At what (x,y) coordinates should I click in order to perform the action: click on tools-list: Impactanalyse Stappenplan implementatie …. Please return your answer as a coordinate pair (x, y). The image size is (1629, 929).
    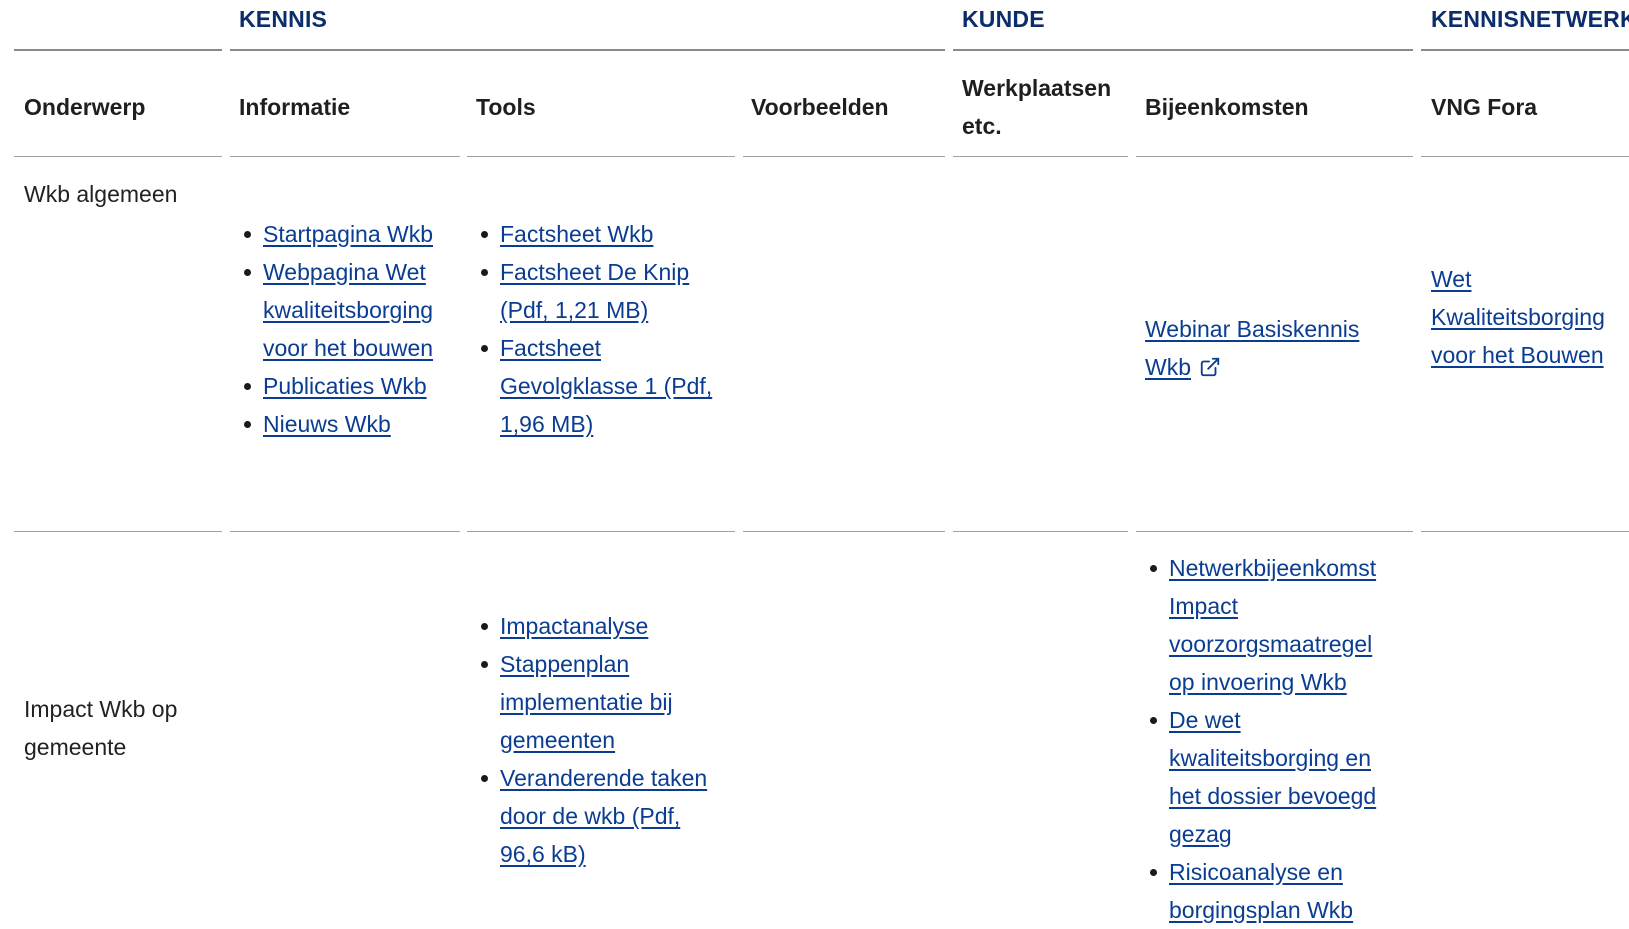
    Looking at the image, I should click on (601, 740).